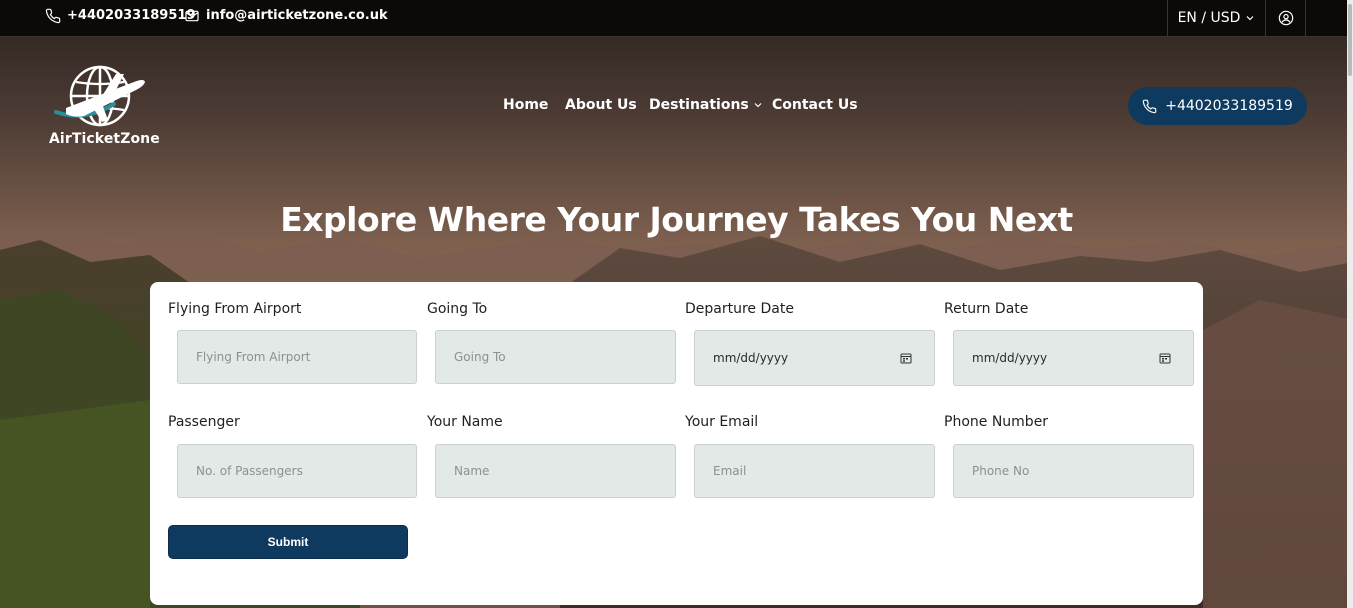 Image resolution: width=1353 pixels, height=608 pixels. Describe the element at coordinates (288, 542) in the screenshot. I see `submit-button: Submit` at that location.